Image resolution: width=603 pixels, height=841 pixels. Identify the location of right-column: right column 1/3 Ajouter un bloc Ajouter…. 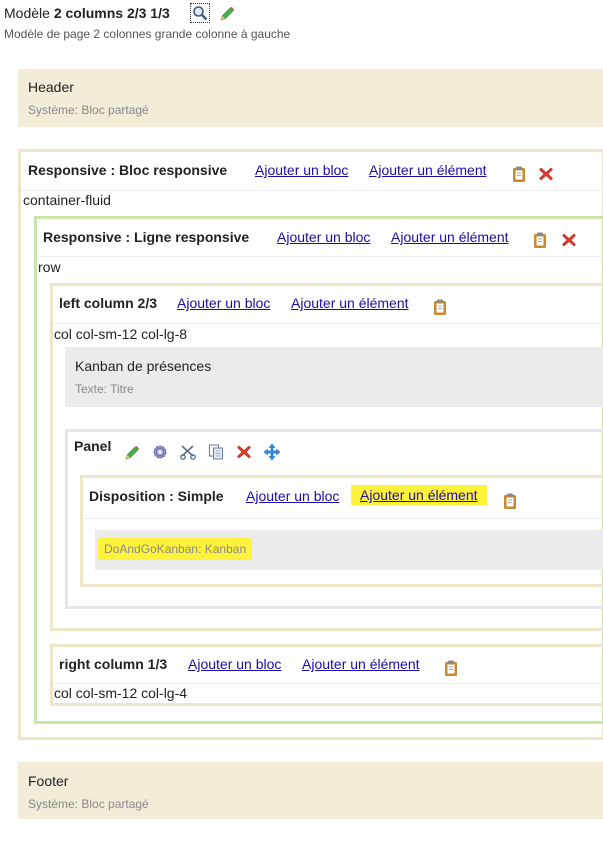
(326, 675).